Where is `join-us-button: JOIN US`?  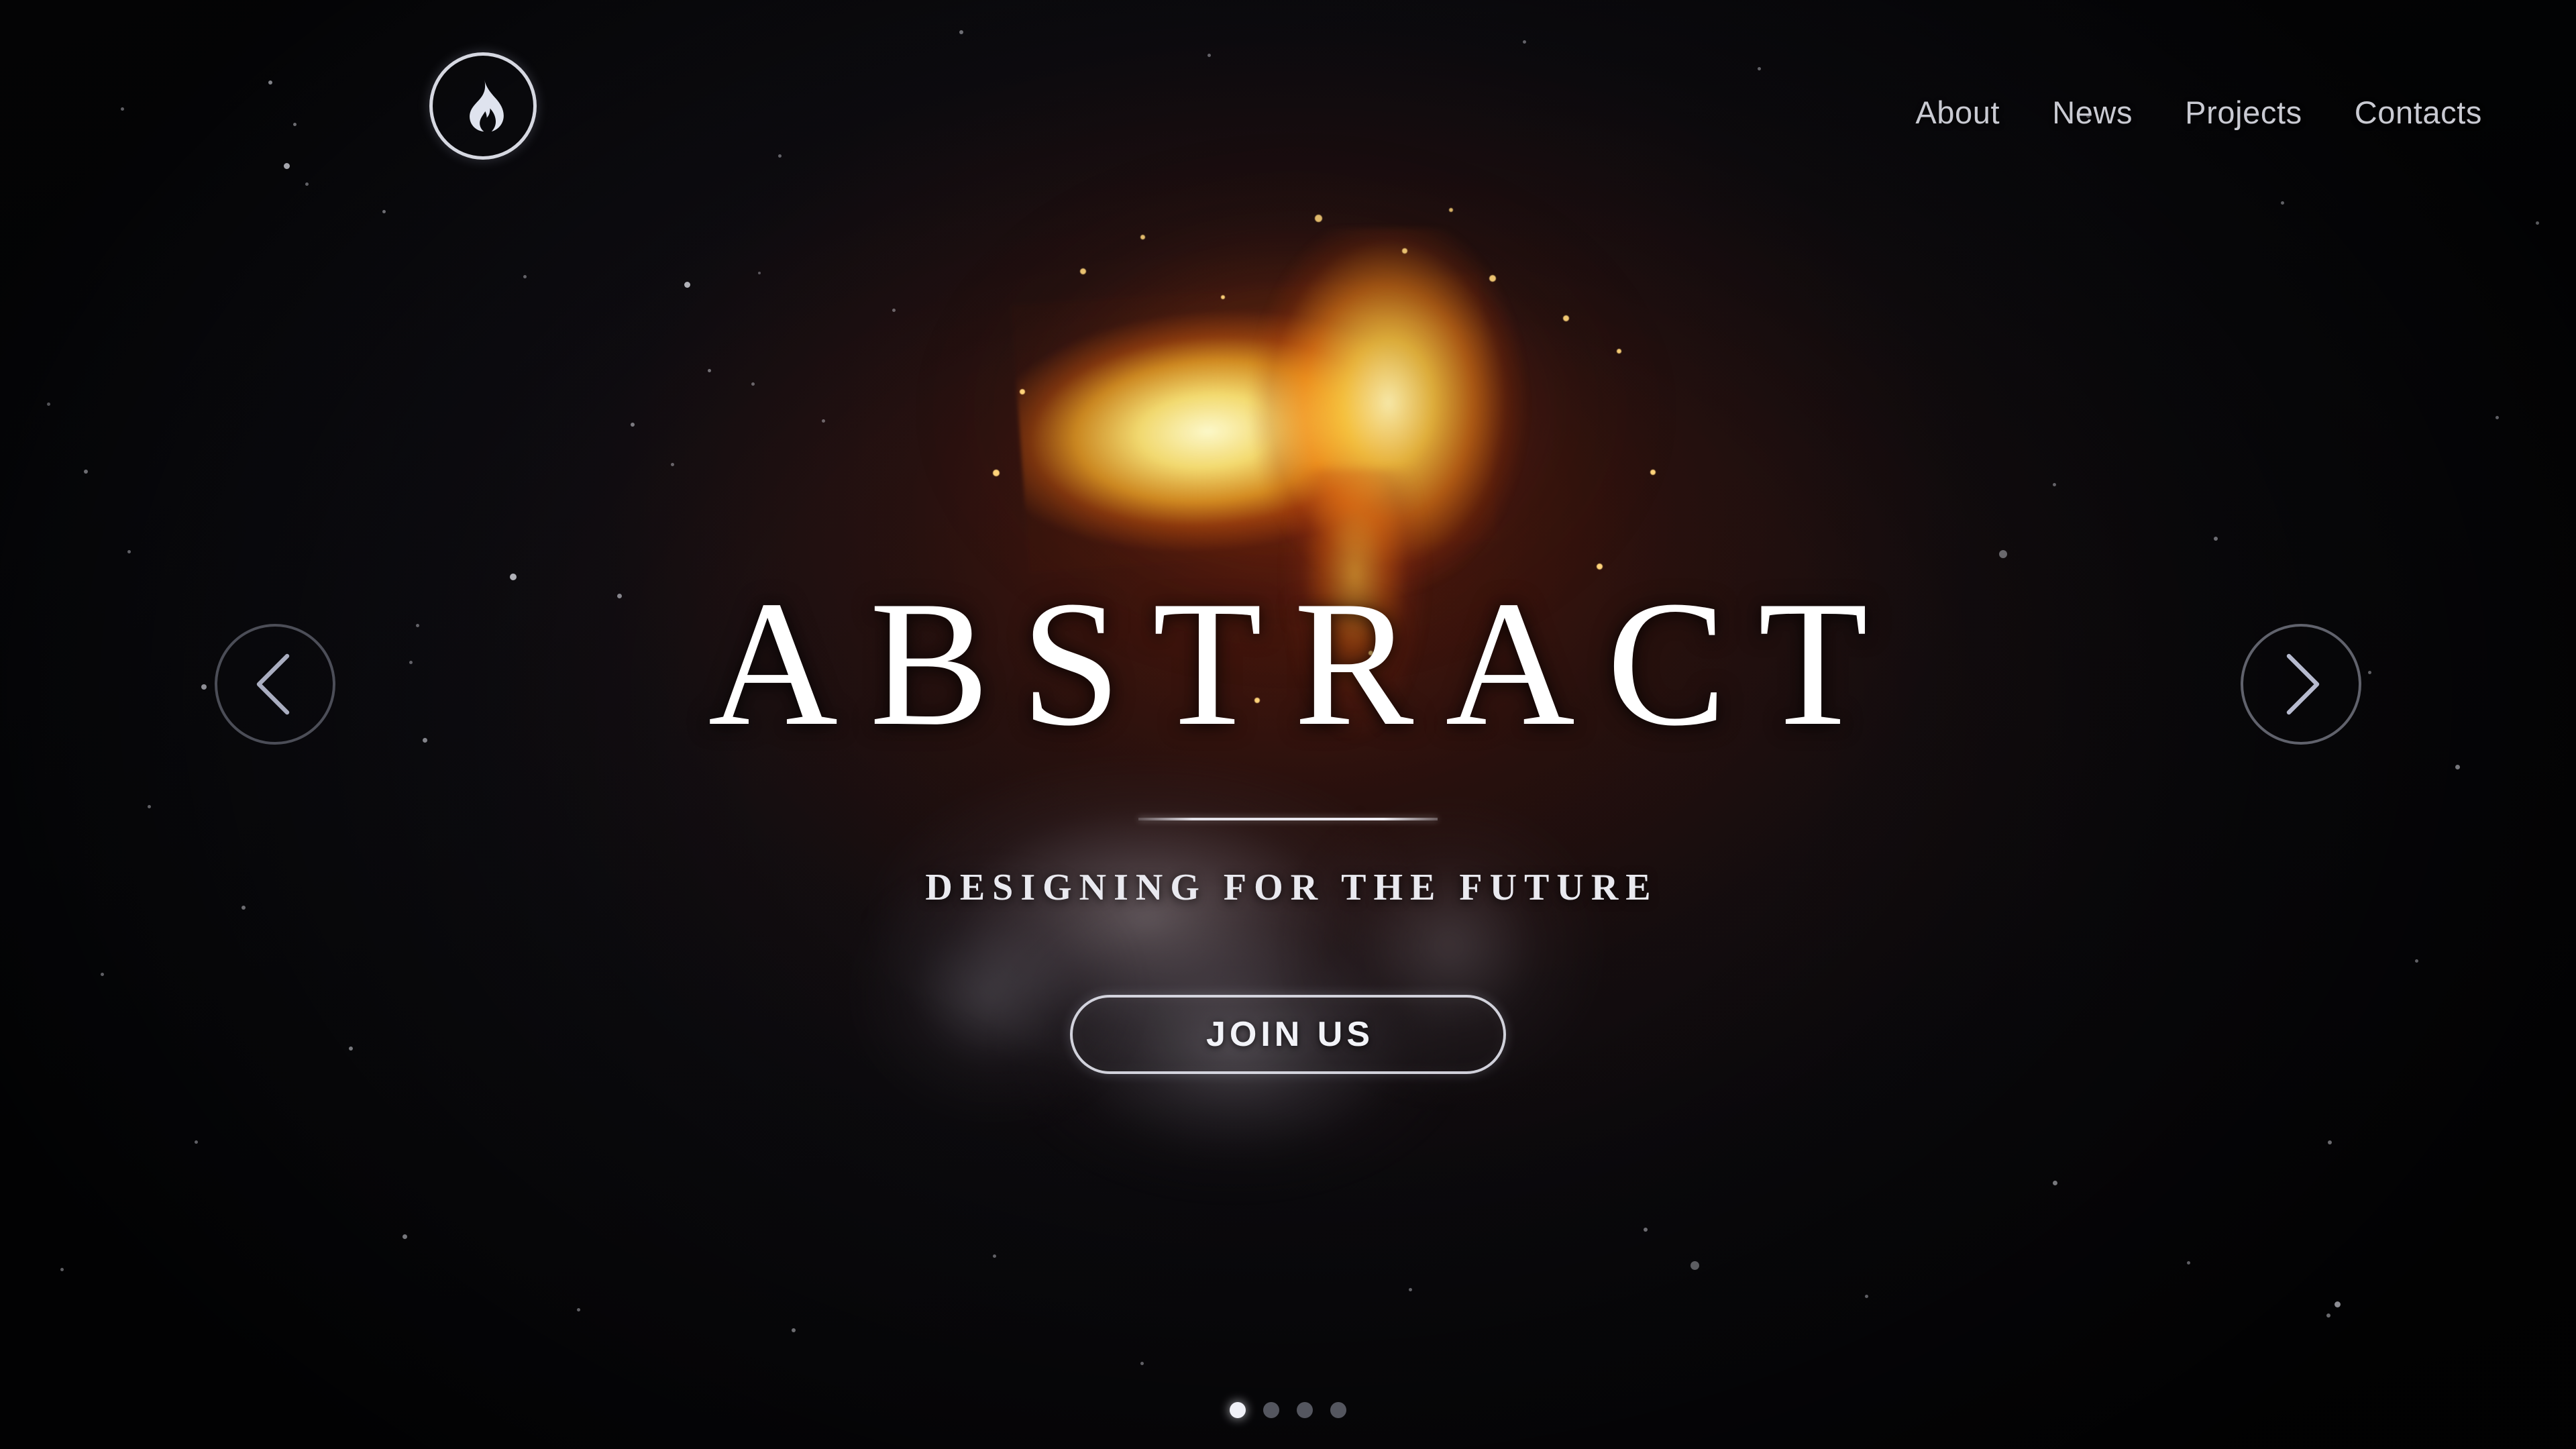
join-us-button: JOIN US is located at coordinates (1288, 1034).